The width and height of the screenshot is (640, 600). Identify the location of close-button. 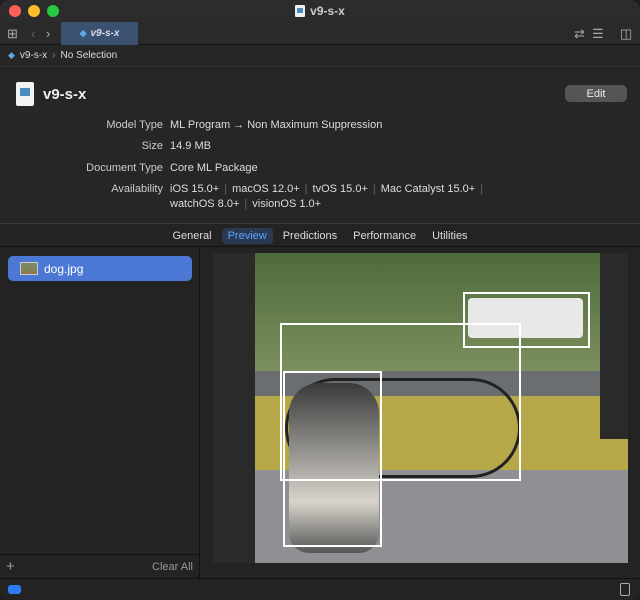
(15, 11).